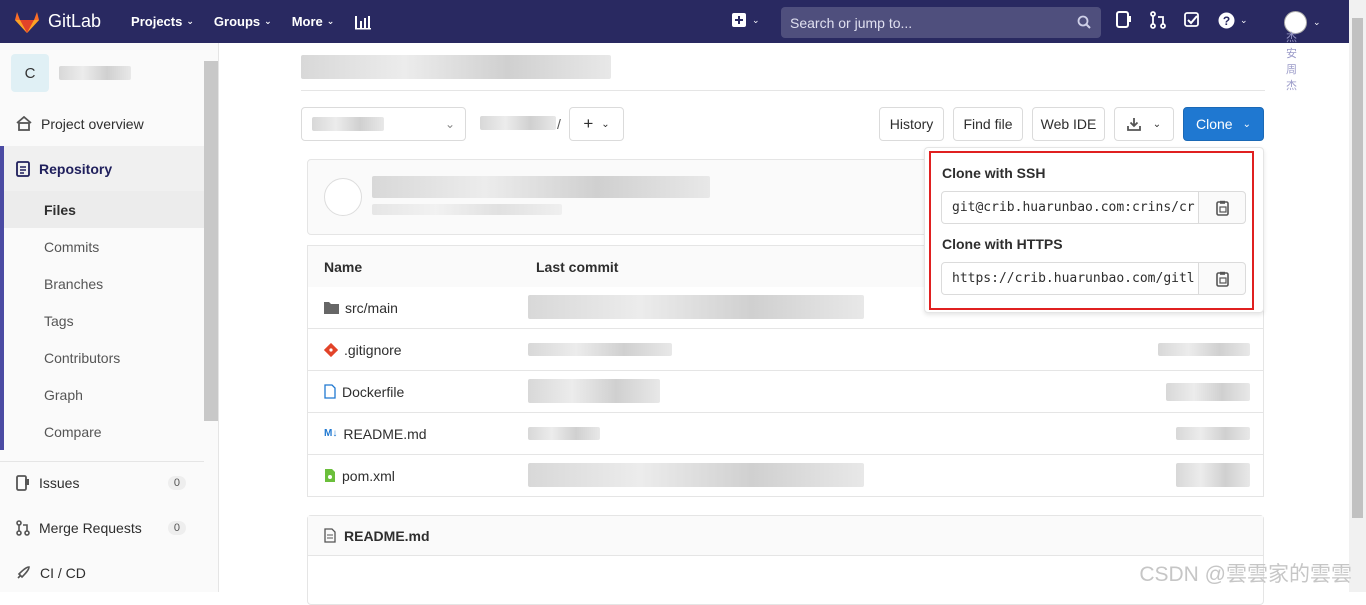 Image resolution: width=1366 pixels, height=605 pixels. Describe the element at coordinates (176, 527) in the screenshot. I see `mr-count-badge: 0` at that location.